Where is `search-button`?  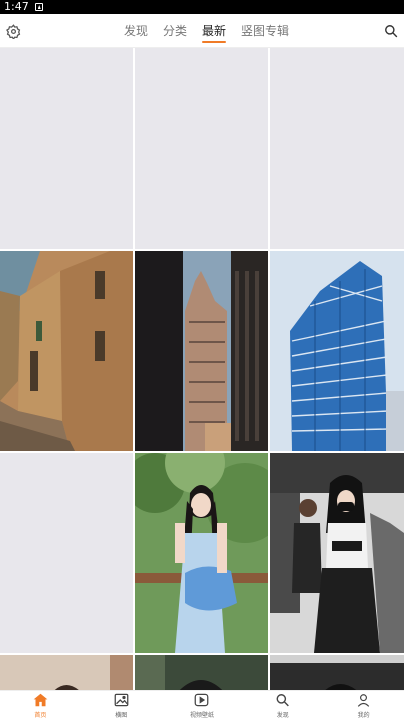
search-button is located at coordinates (391, 31).